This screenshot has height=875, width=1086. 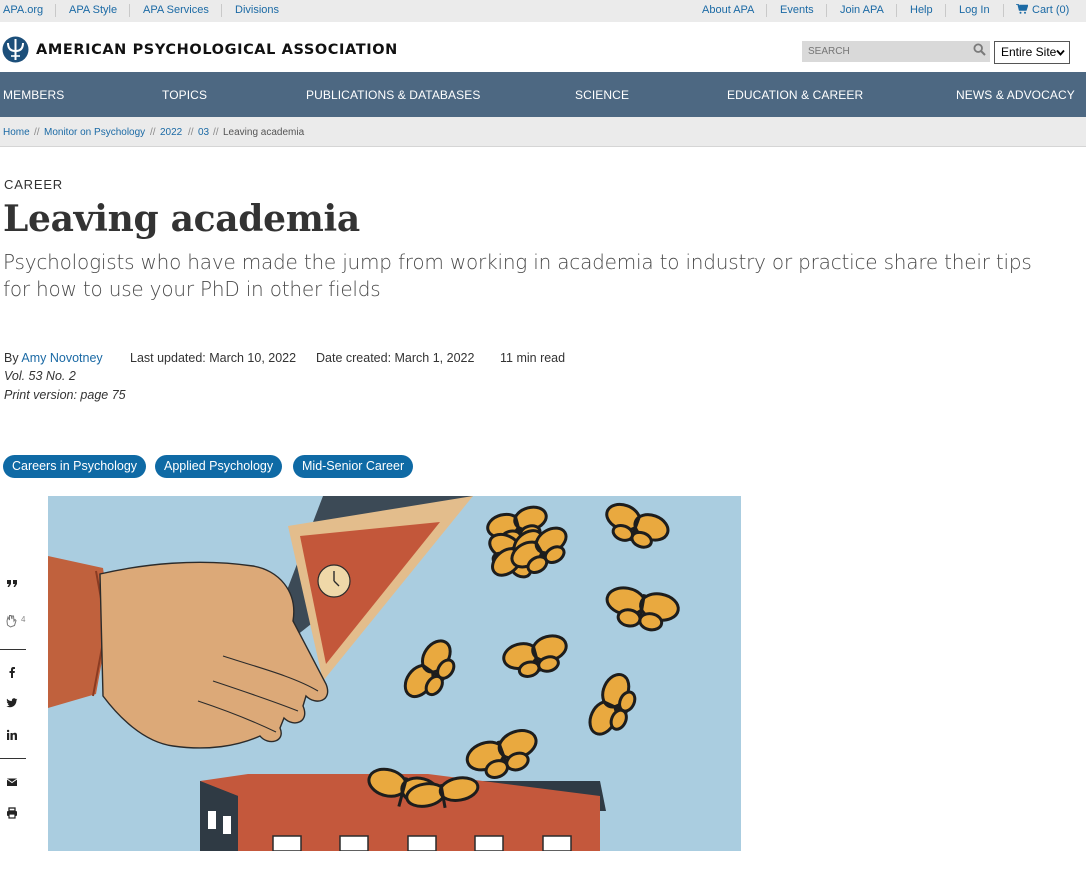 I want to click on byline: By Amy Novotney, so click(x=53, y=358).